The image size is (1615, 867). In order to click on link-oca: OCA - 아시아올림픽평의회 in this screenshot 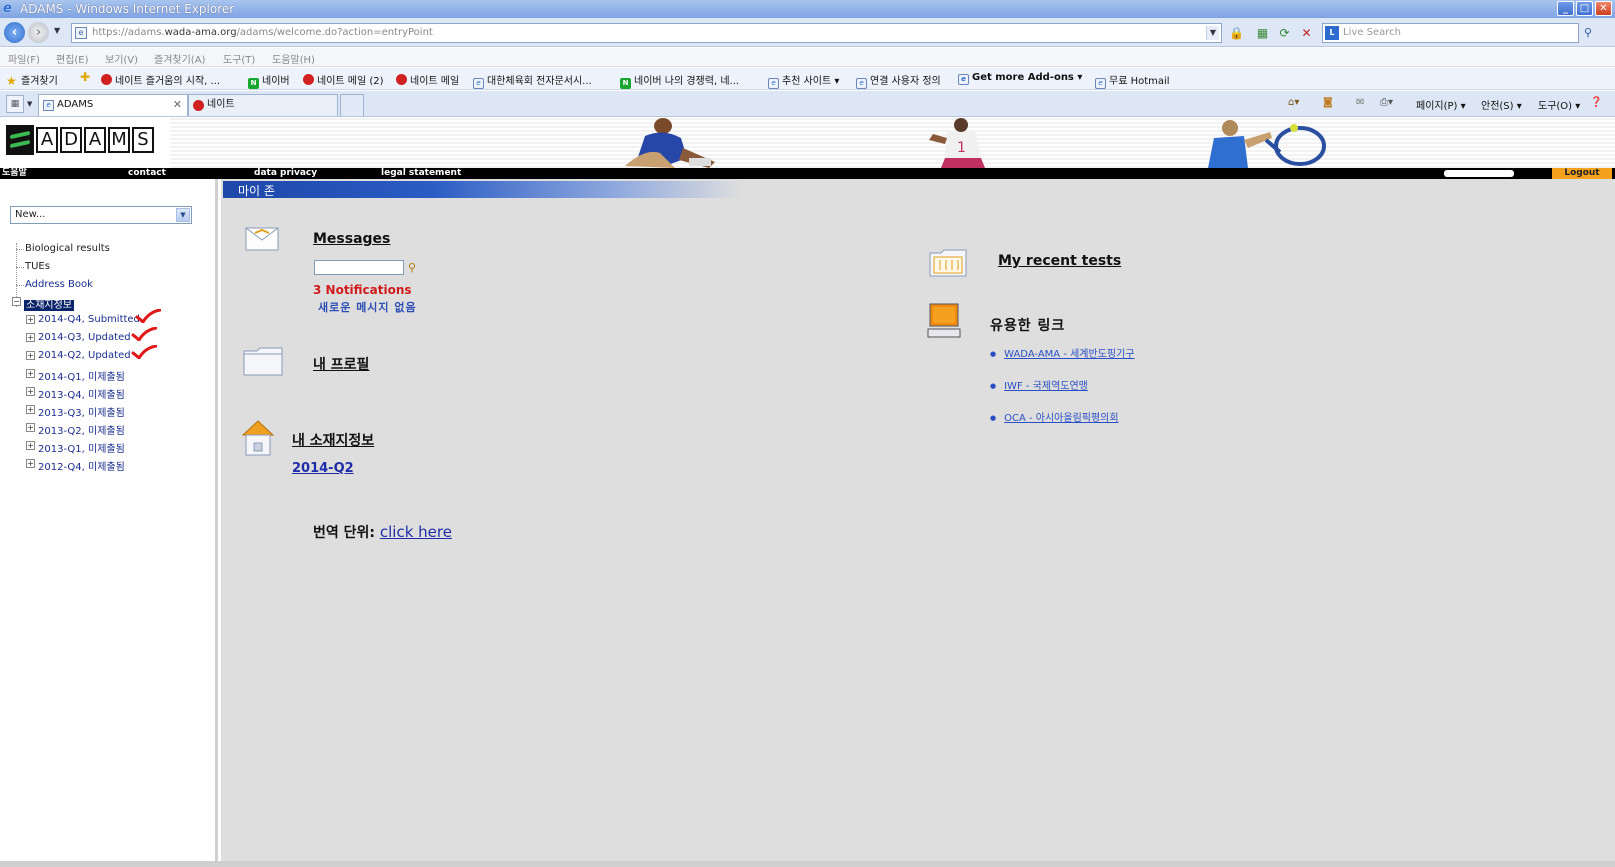, I will do `click(1054, 416)`.